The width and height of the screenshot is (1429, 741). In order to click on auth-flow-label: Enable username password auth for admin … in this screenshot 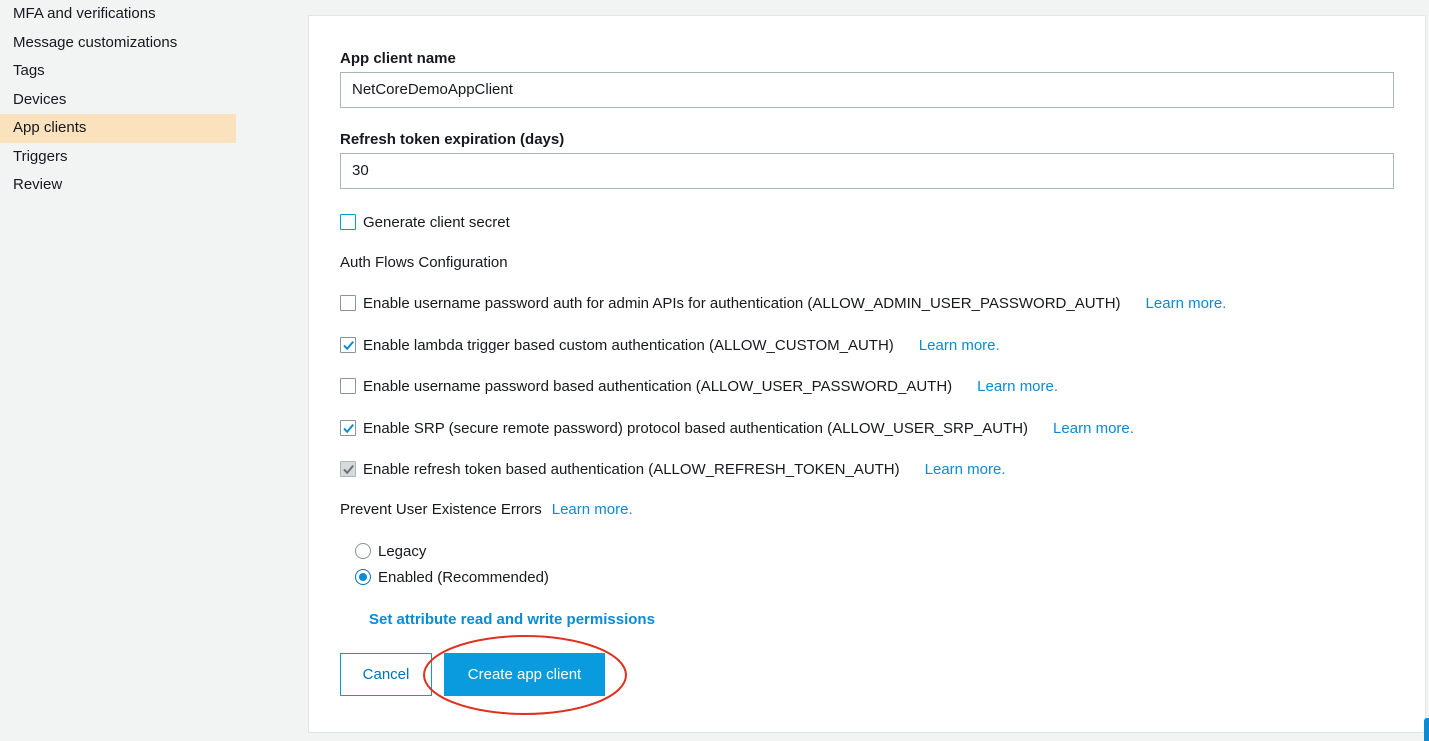, I will do `click(742, 303)`.